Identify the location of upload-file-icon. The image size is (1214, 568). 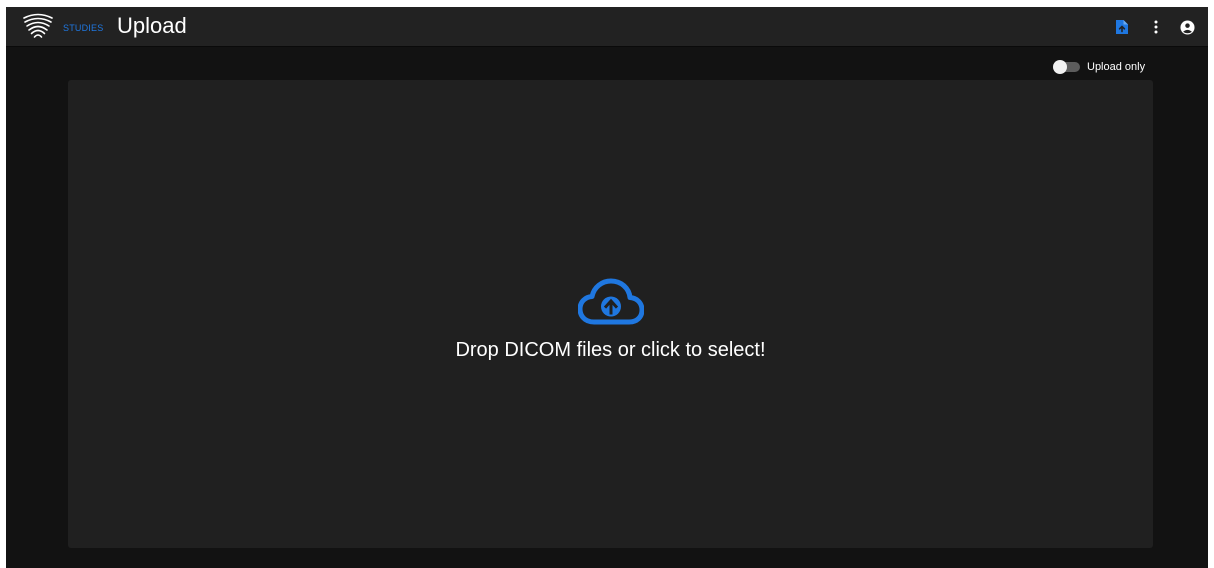
(1122, 27).